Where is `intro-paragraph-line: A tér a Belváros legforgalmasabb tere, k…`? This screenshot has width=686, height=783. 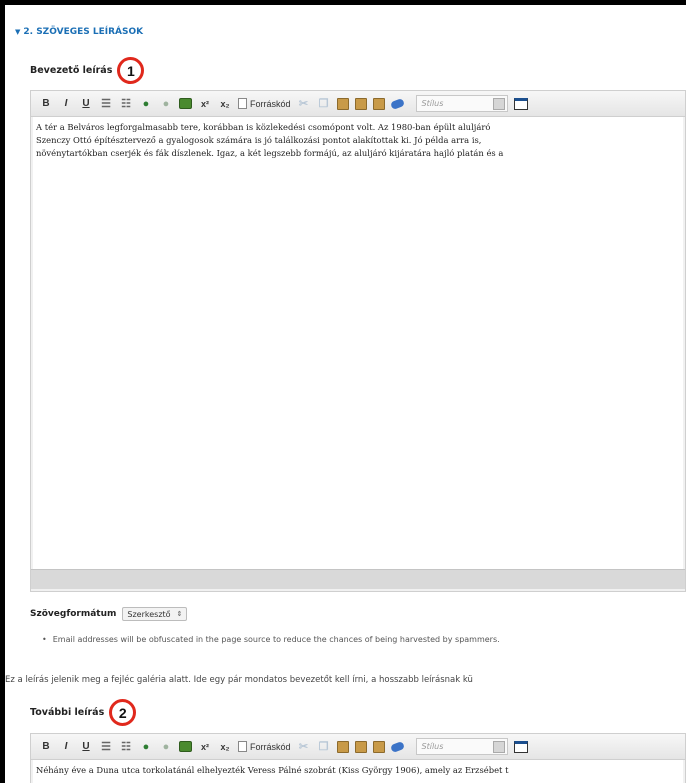 intro-paragraph-line: A tér a Belváros legforgalmasabb tere, k… is located at coordinates (263, 127).